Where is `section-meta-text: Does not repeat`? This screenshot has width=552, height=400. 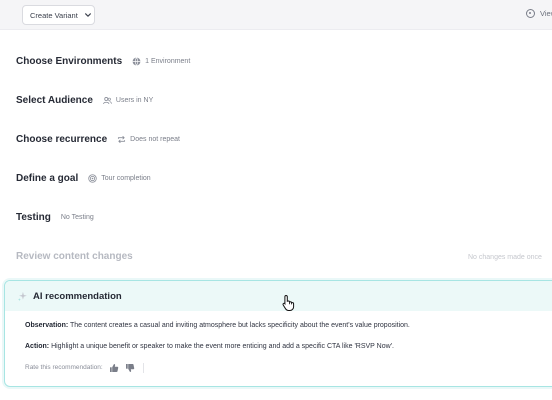 section-meta-text: Does not repeat is located at coordinates (155, 139).